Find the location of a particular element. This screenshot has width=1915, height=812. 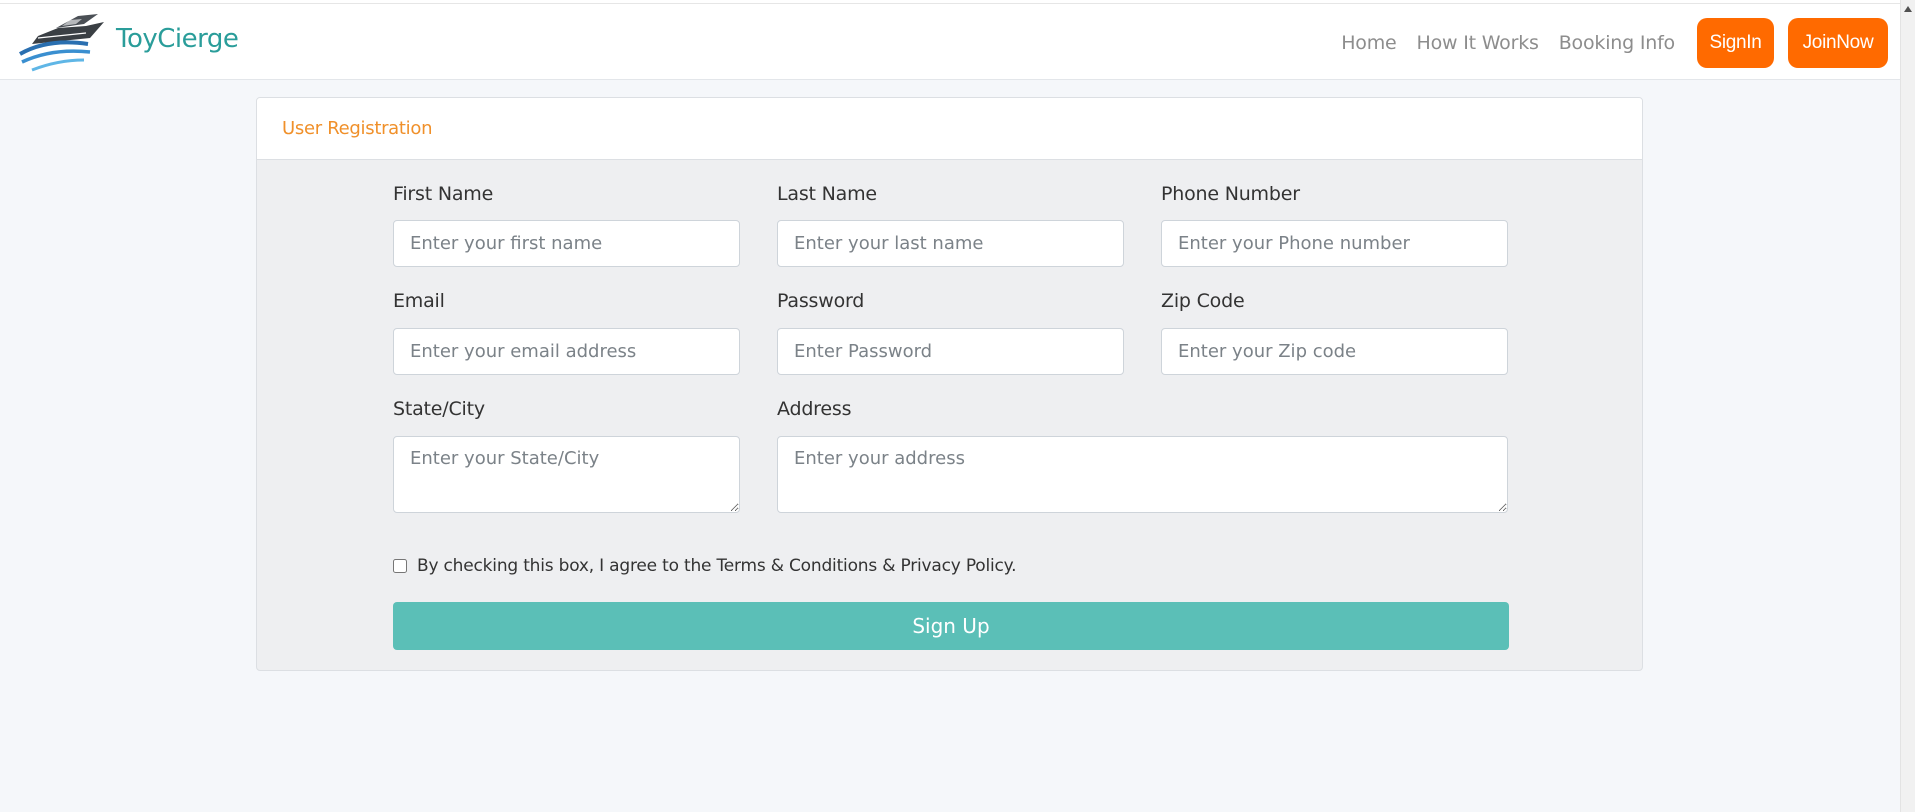

card-title: User Registration is located at coordinates (357, 128).